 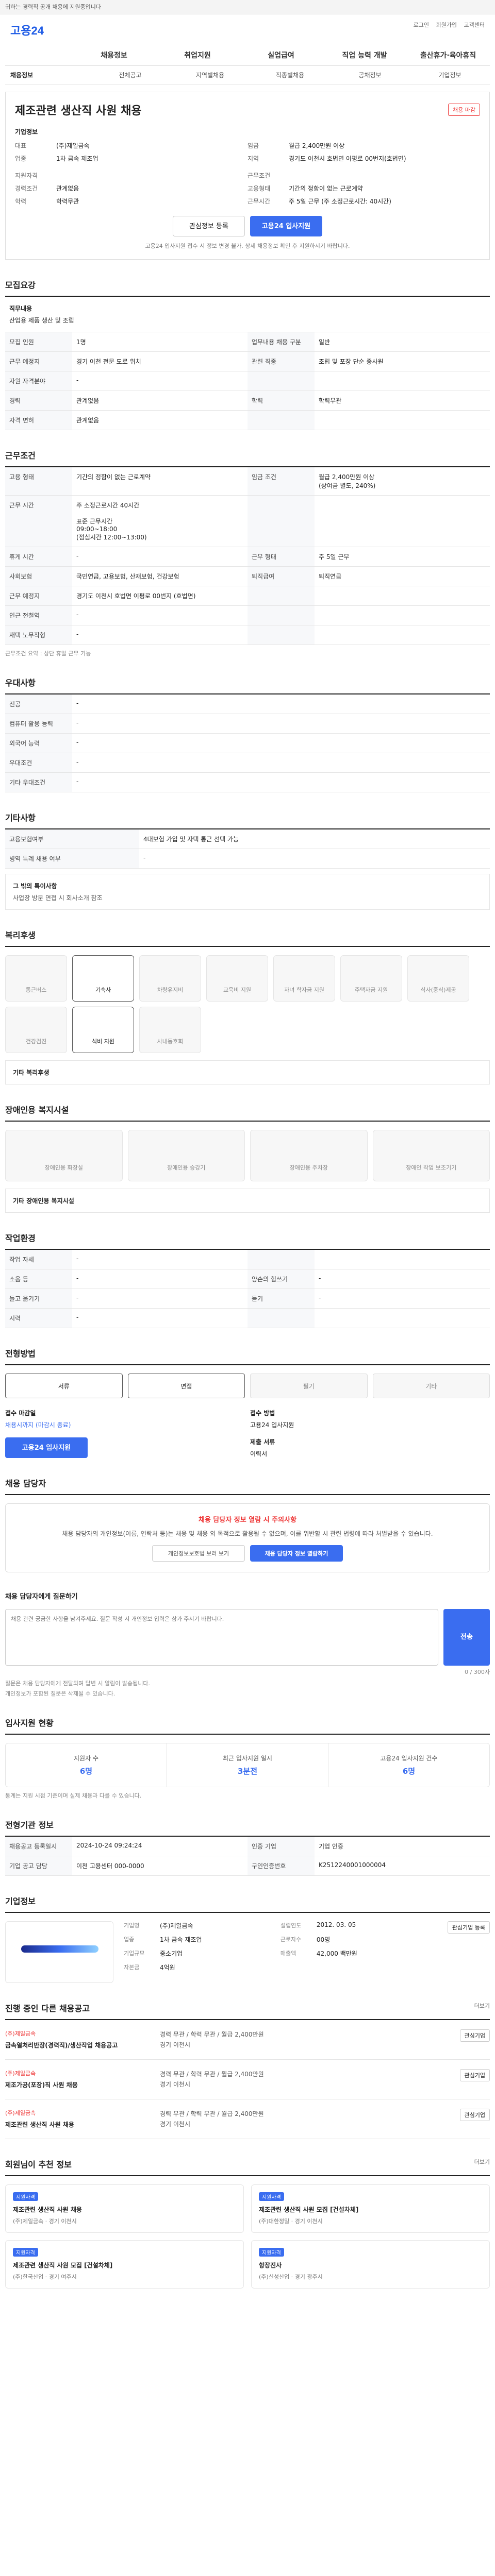 What do you see at coordinates (247, 1299) in the screenshot?
I see `table-row: 들고 옮기기 - 듣기 -` at bounding box center [247, 1299].